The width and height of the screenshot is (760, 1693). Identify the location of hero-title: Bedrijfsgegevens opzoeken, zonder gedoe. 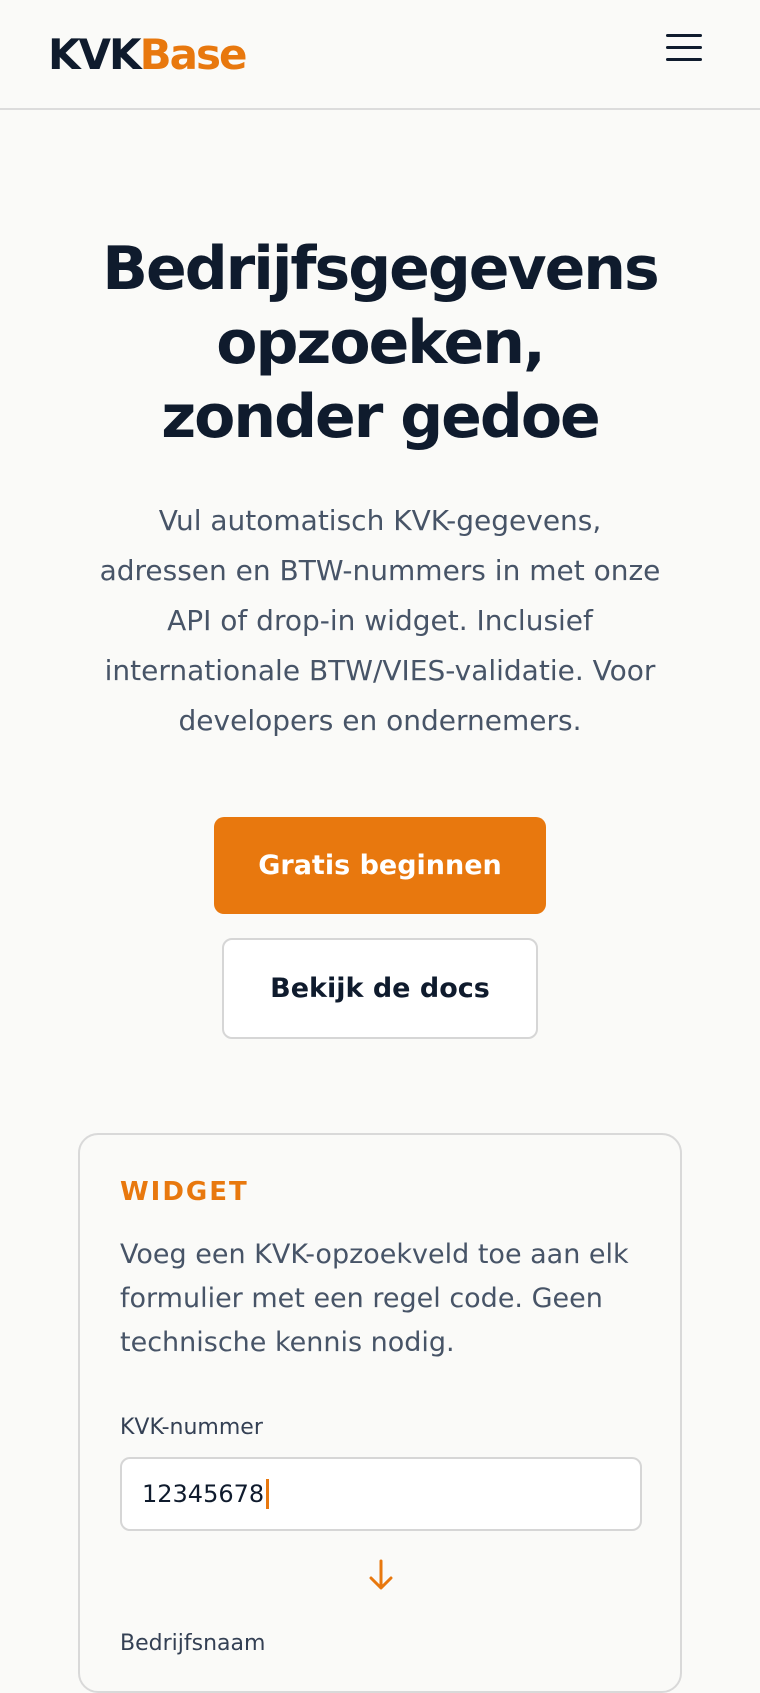
(380, 343).